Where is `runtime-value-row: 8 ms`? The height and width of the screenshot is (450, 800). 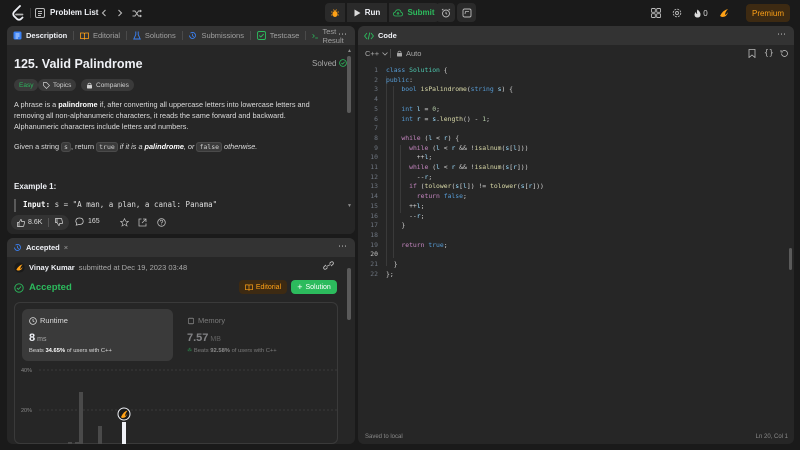 runtime-value-row: 8 ms is located at coordinates (37, 338).